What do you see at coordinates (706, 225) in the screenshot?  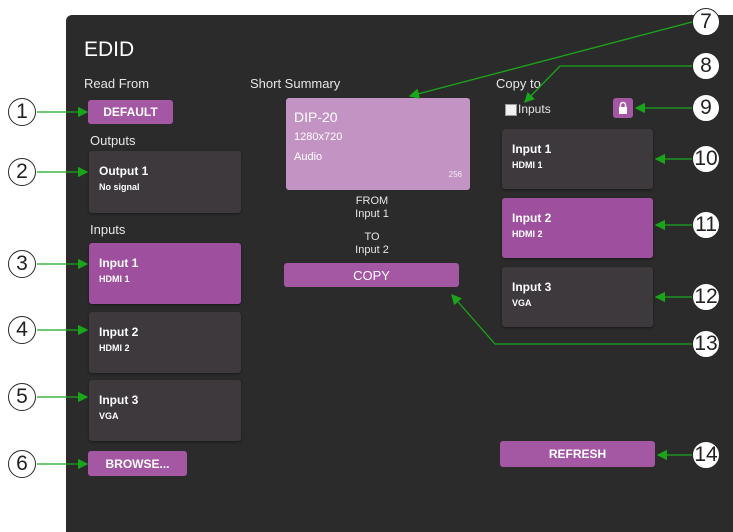 I see `callout-11: 11` at bounding box center [706, 225].